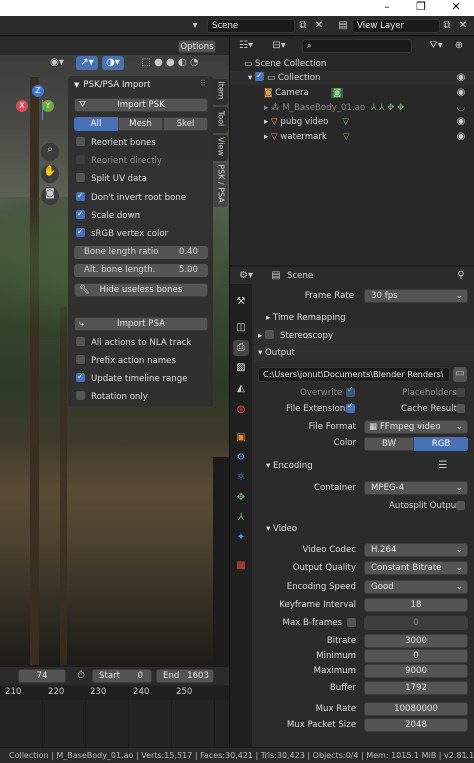 Image resolution: width=474 pixels, height=763 pixels. I want to click on view-layer-tab-icon: ▨, so click(241, 368).